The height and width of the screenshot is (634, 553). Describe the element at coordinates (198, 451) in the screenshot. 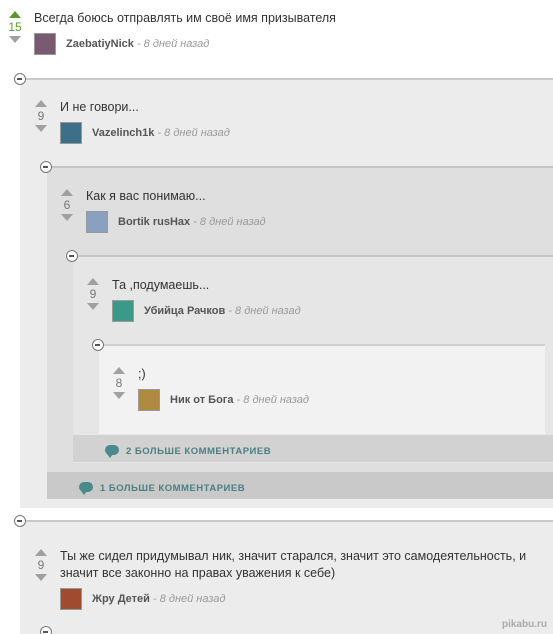

I see `more-comments-link: 2 БОЛЬШЕ КОММЕНТАРИЕВ` at that location.